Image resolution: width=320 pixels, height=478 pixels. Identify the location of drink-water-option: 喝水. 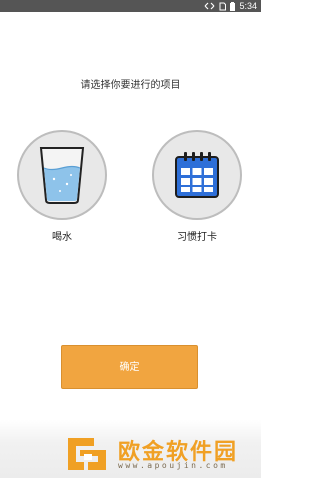
(62, 186).